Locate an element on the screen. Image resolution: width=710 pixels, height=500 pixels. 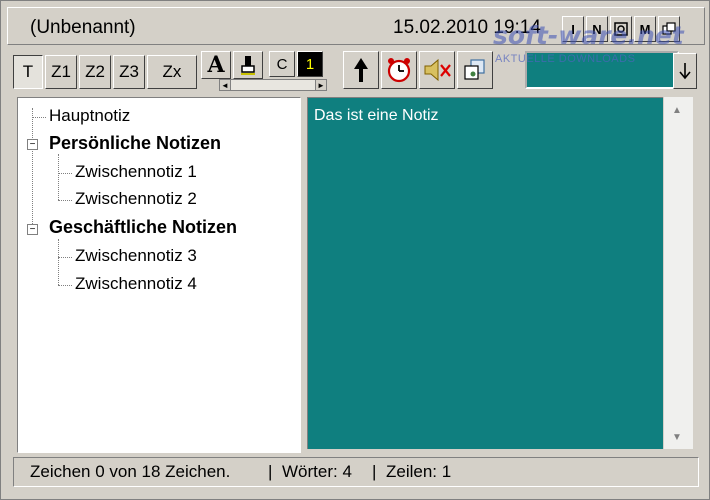
status-word-count: Wörter: 4 is located at coordinates (317, 471).